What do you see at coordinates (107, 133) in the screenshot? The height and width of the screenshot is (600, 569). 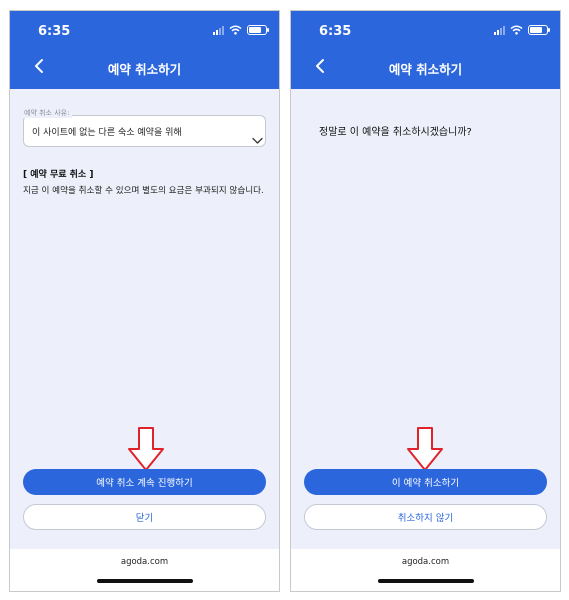 I see `cancel-reason-value: 이 사이트에 없는 다른 숙소 예약을 위해` at bounding box center [107, 133].